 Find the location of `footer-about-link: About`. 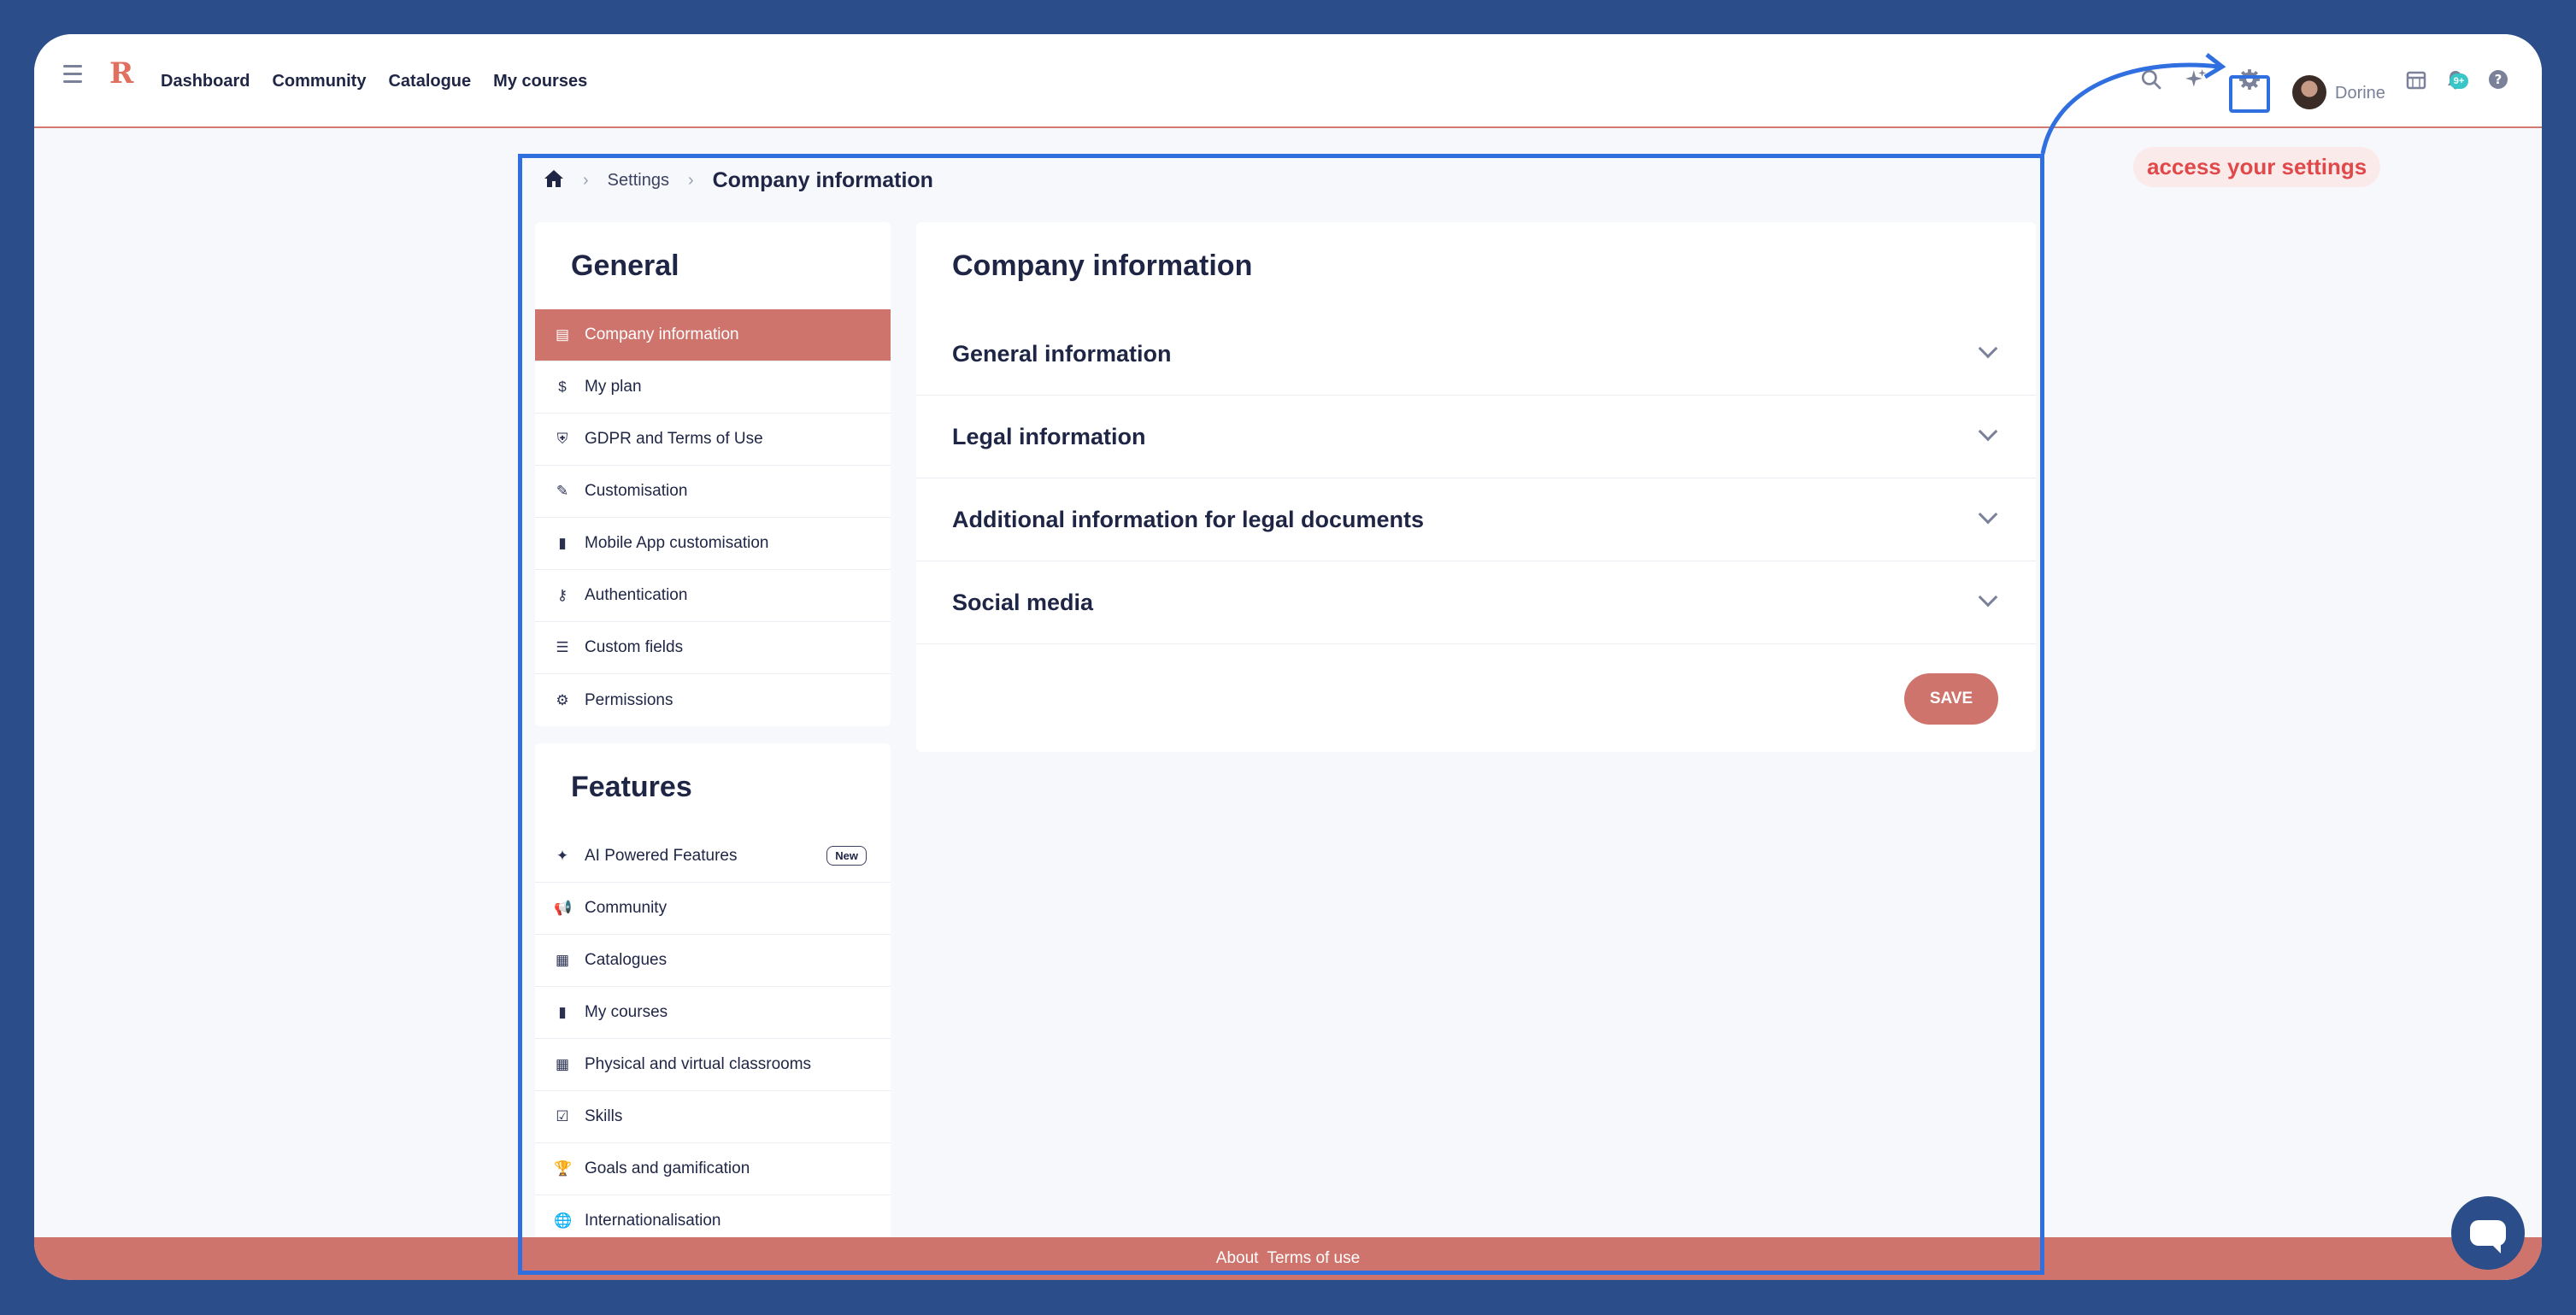

footer-about-link: About is located at coordinates (1237, 1258).